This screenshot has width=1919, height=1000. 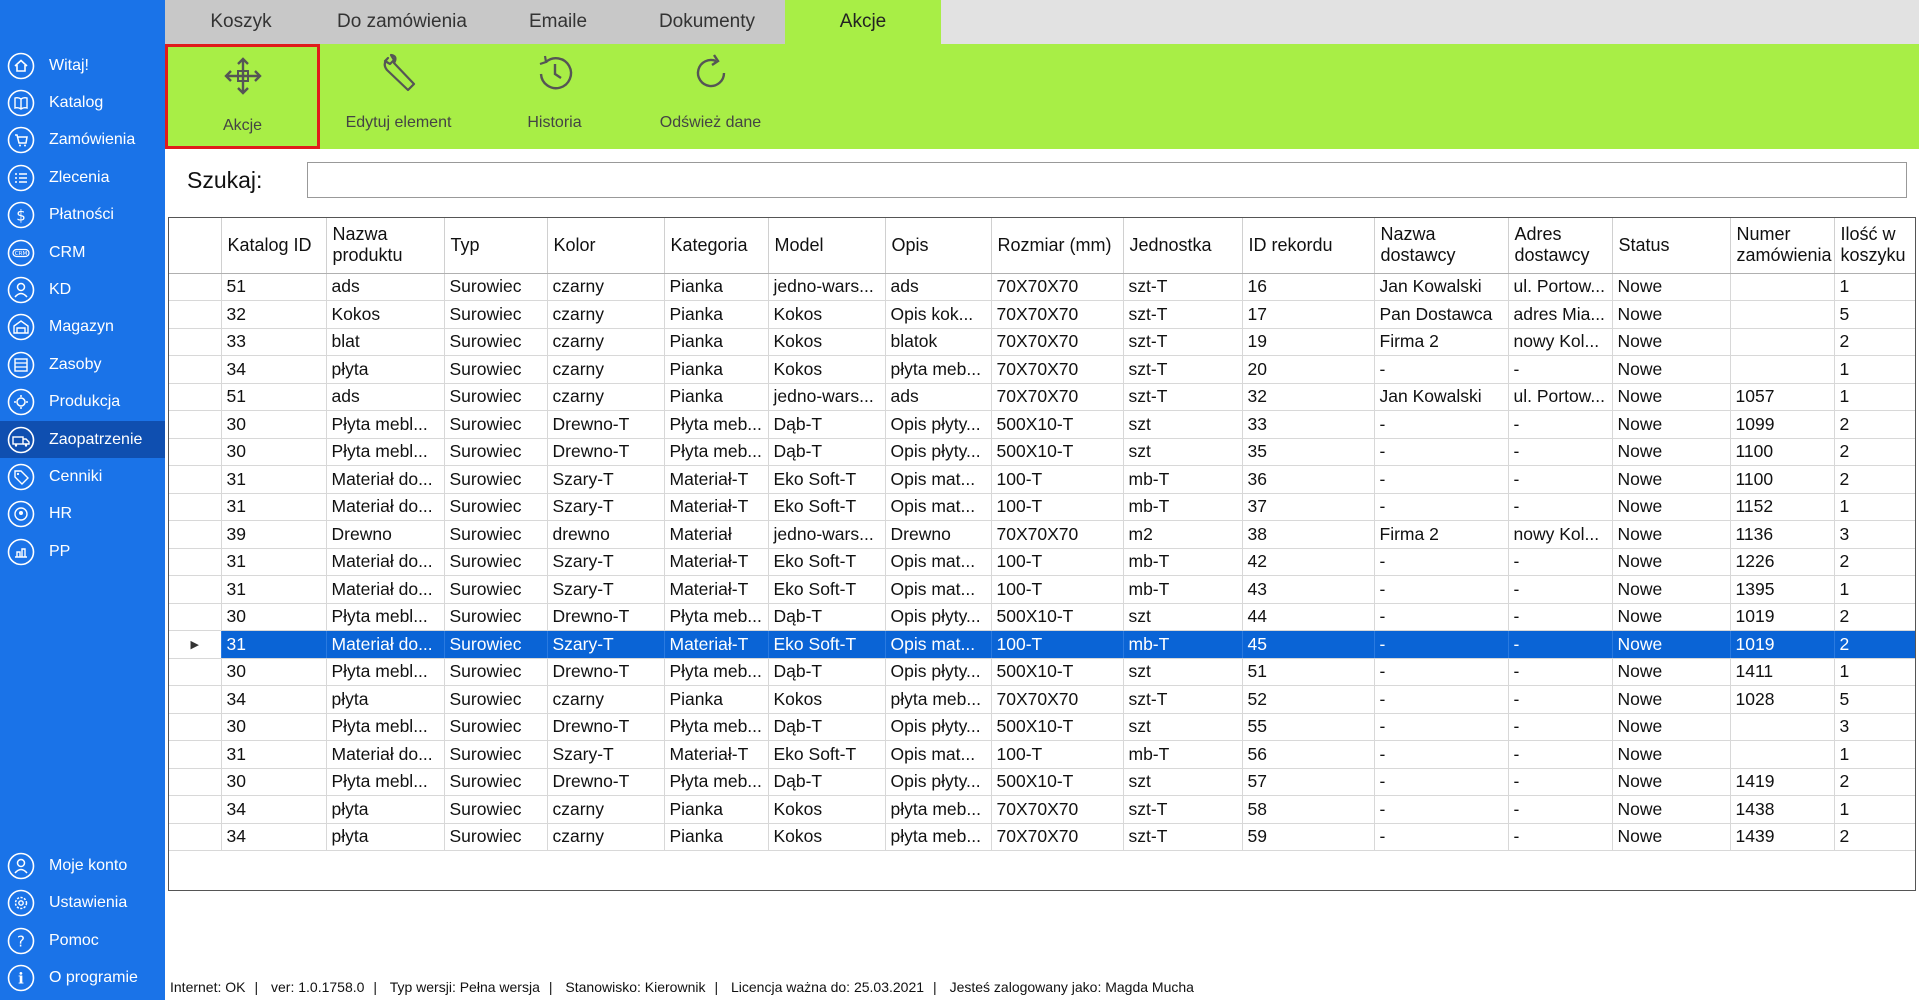 What do you see at coordinates (1308, 562) in the screenshot?
I see `table-cell: 42` at bounding box center [1308, 562].